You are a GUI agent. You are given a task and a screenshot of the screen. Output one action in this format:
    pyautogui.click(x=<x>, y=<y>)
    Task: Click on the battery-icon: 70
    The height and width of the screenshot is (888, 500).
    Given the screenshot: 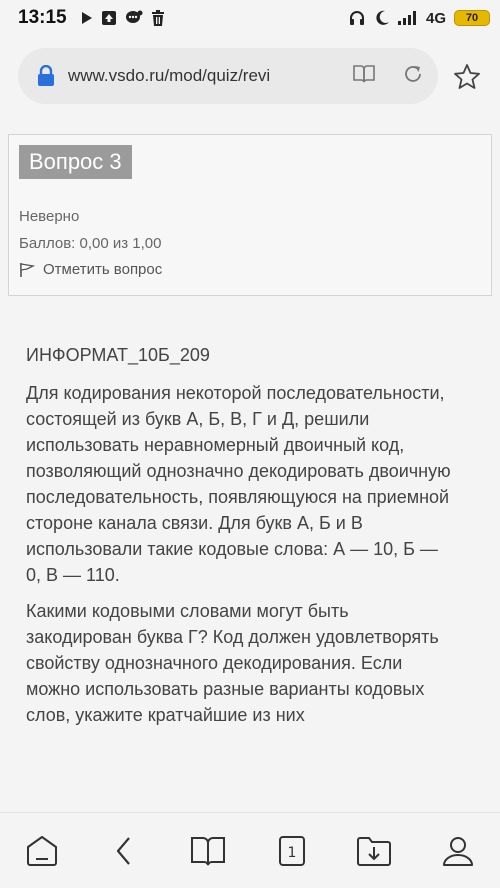 What is the action you would take?
    pyautogui.click(x=472, y=18)
    